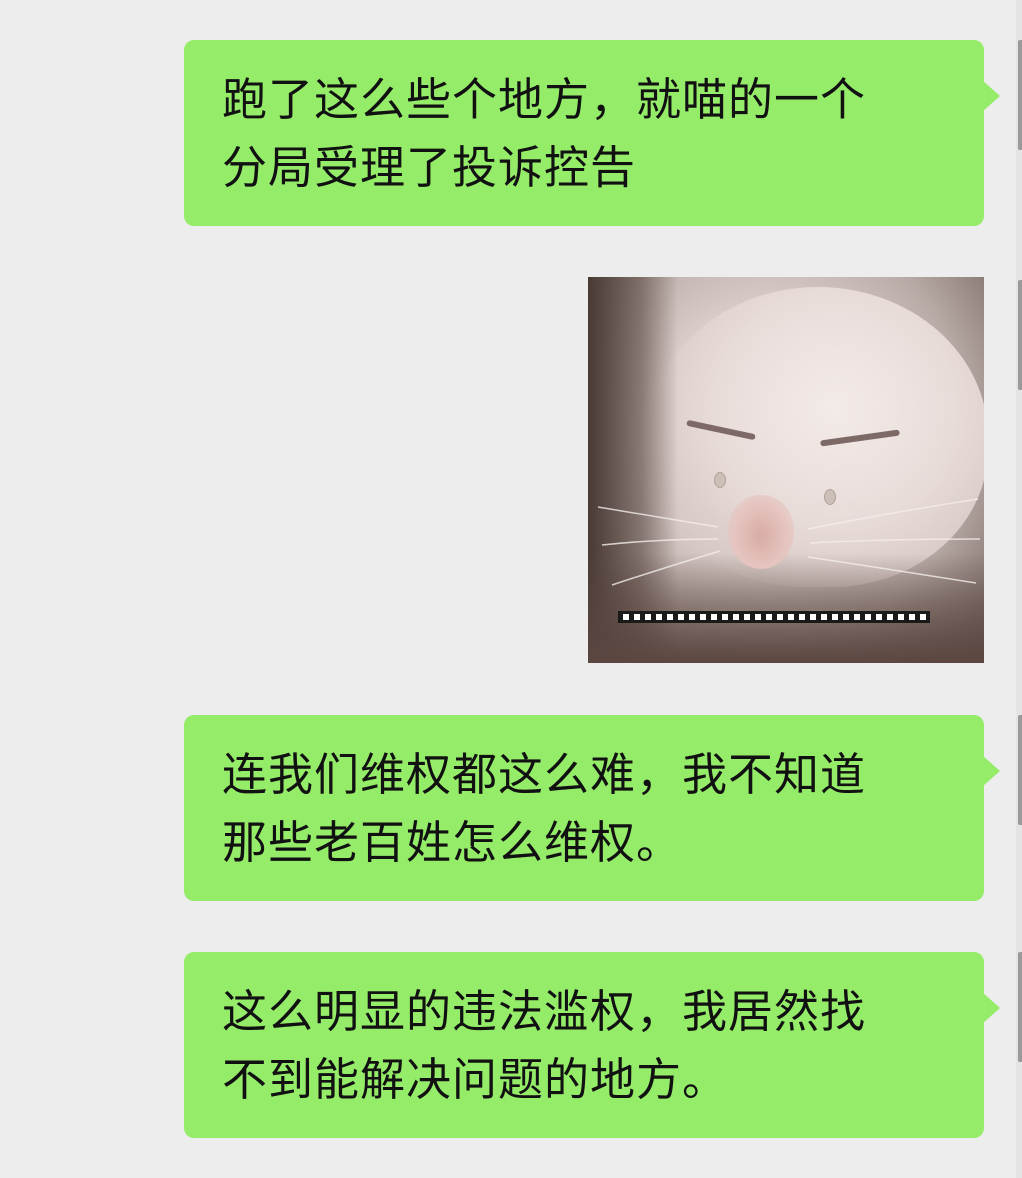 The image size is (1022, 1178). What do you see at coordinates (786, 470) in the screenshot?
I see `crying-cat-sticker` at bounding box center [786, 470].